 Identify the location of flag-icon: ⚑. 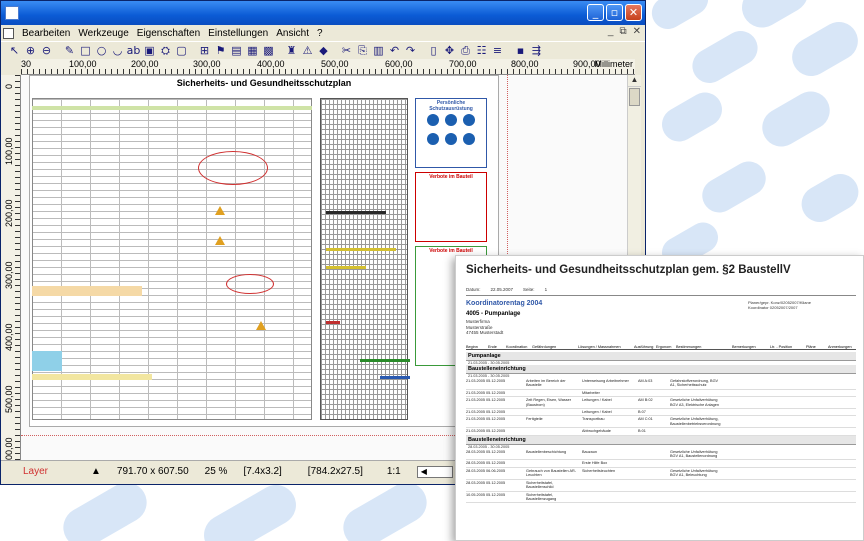
(220, 50).